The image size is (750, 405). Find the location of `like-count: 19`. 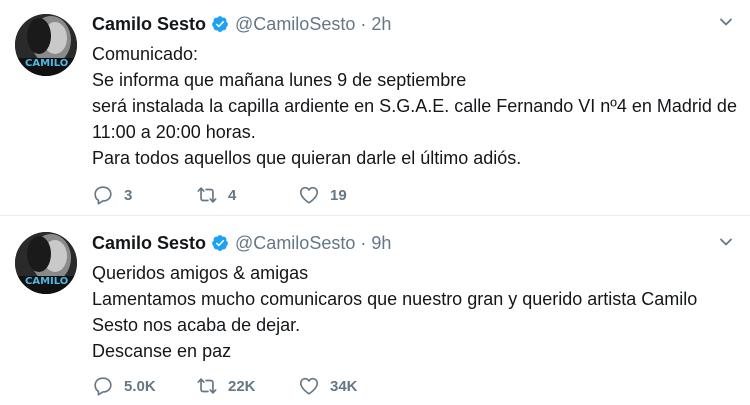

like-count: 19 is located at coordinates (338, 195).